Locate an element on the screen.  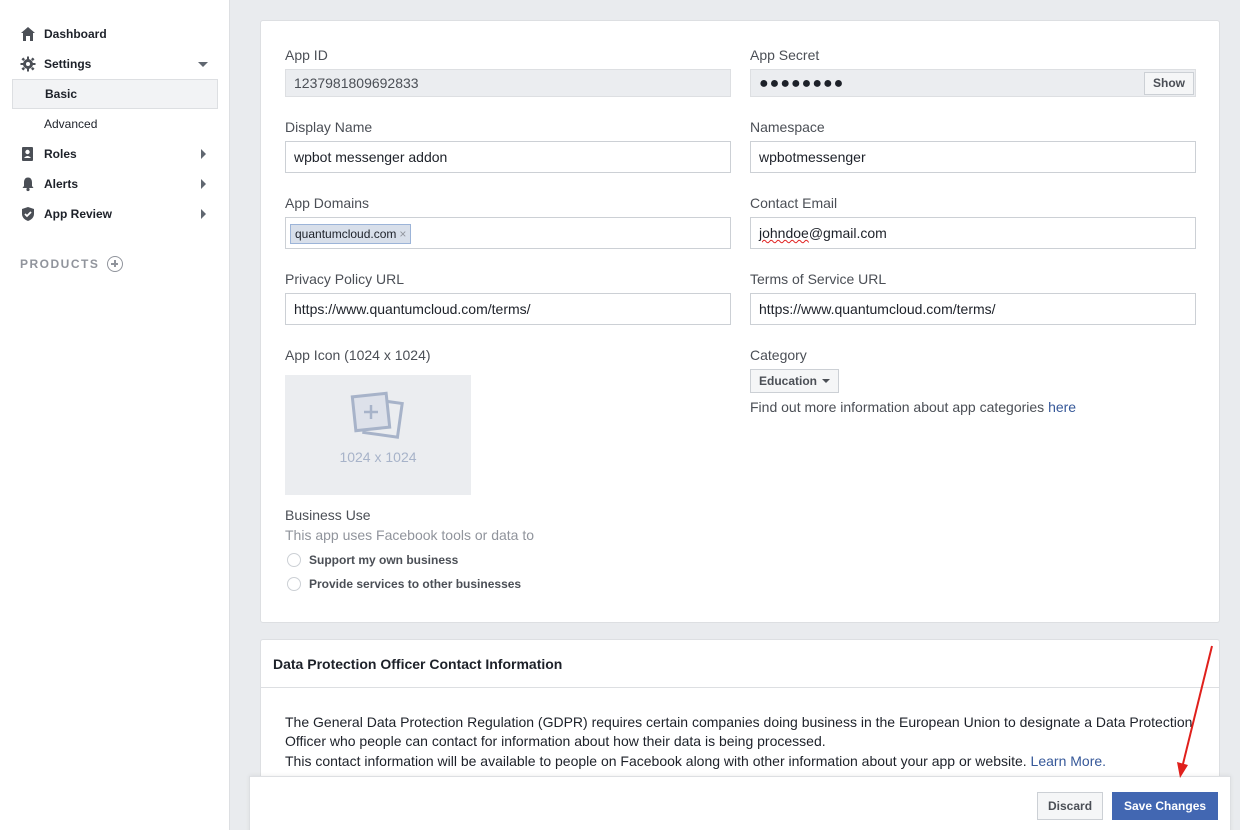
add-product-icon is located at coordinates (115, 264).